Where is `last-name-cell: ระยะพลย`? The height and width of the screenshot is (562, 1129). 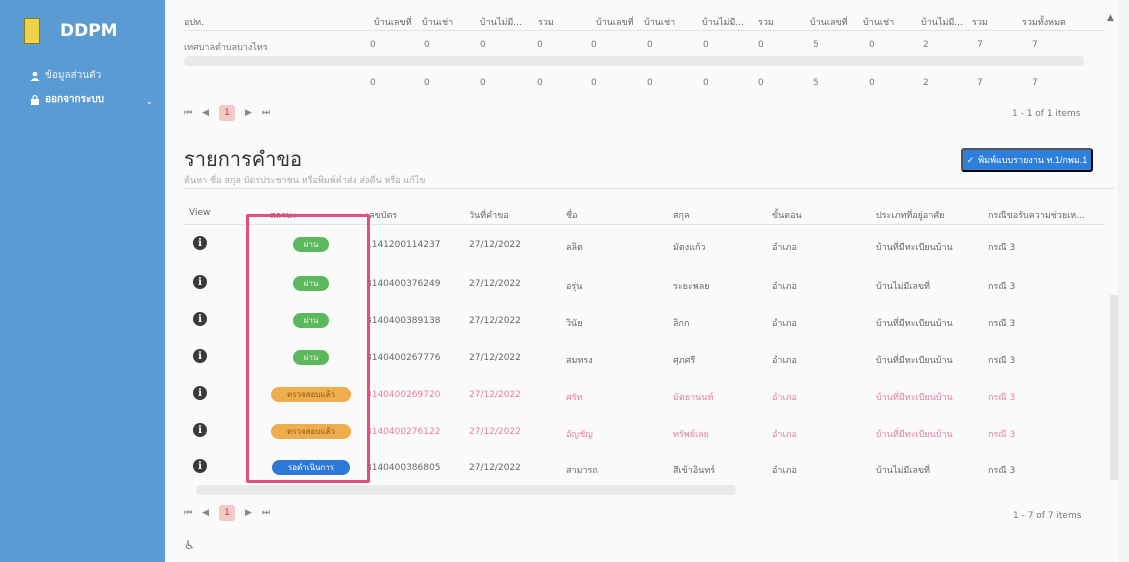 last-name-cell: ระยะพลย is located at coordinates (691, 287).